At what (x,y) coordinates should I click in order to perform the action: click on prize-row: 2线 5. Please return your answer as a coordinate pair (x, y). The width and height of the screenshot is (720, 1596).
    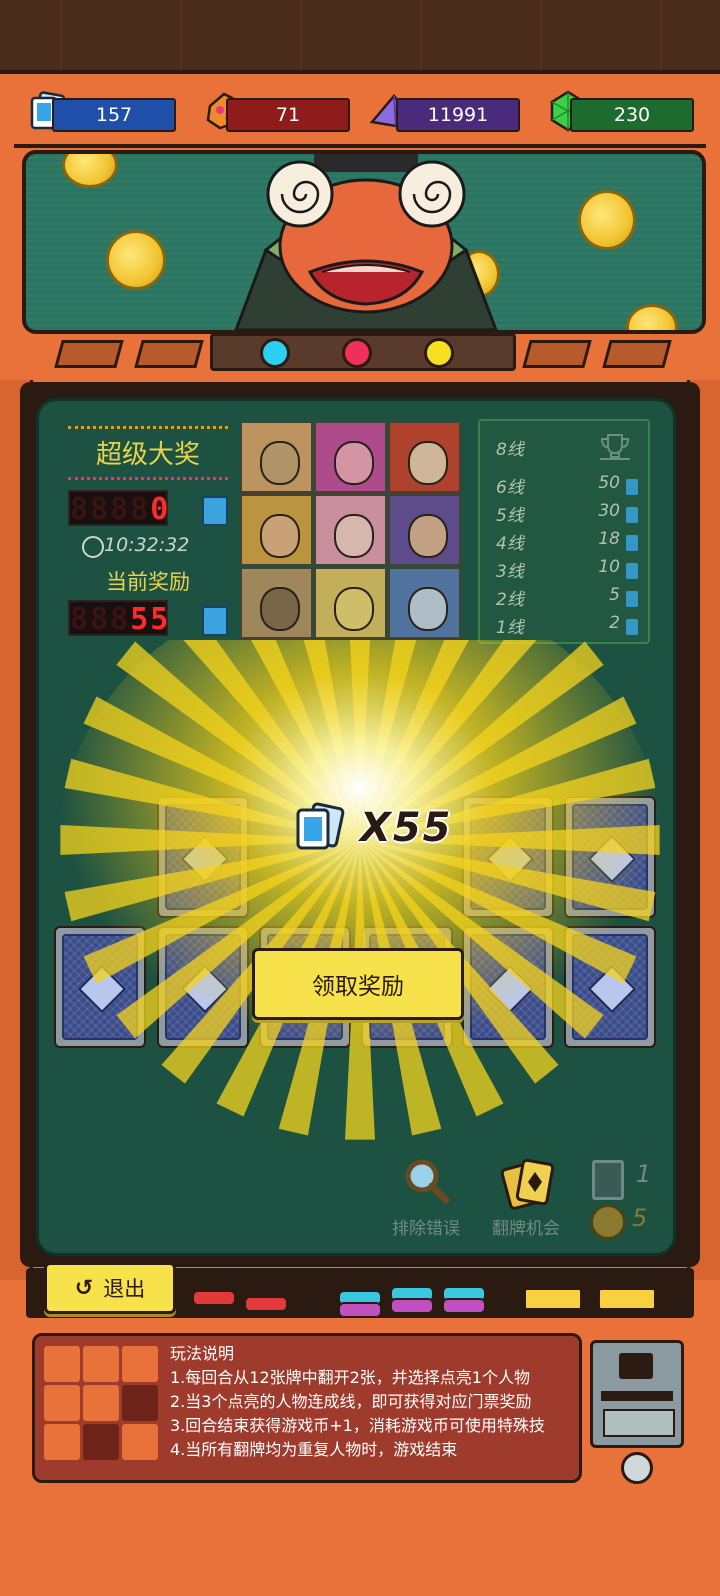
    Looking at the image, I should click on (564, 599).